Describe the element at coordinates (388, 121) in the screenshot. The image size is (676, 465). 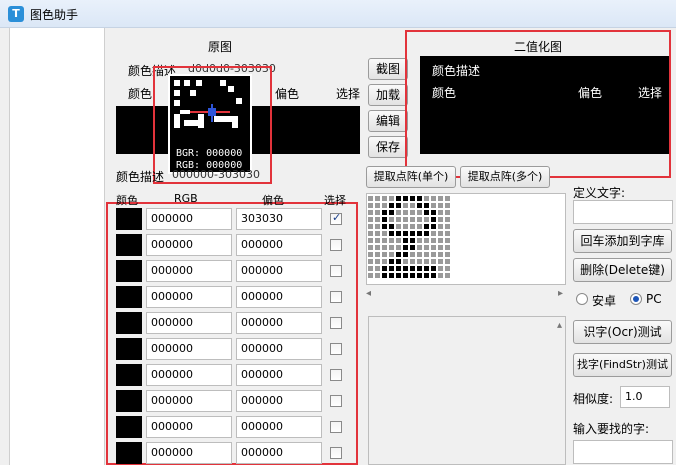
I see `edit-button: 编辑` at that location.